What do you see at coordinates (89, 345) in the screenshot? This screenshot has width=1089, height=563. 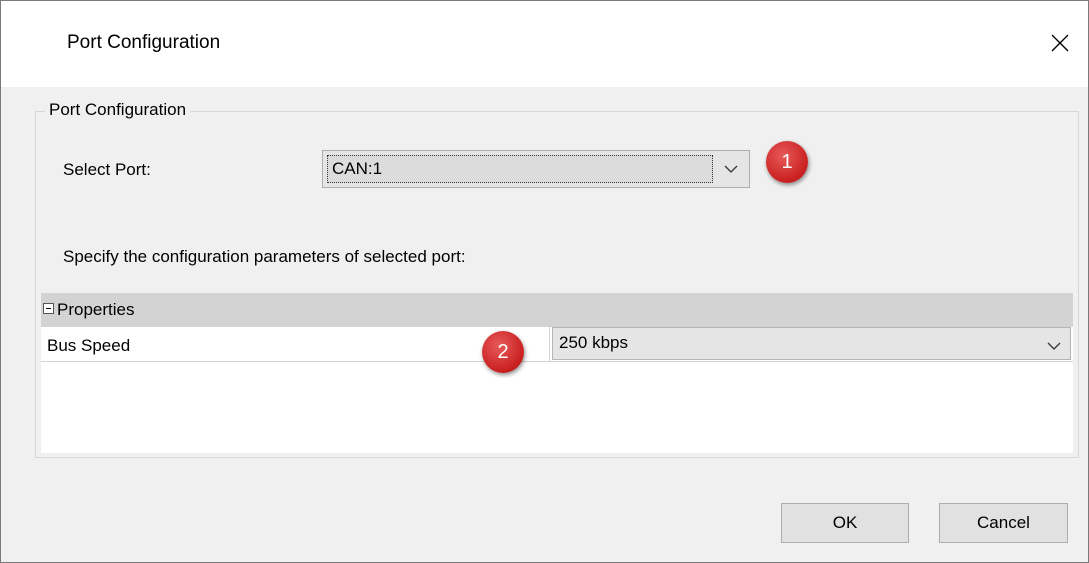 I see `property-name: Bus Speed` at bounding box center [89, 345].